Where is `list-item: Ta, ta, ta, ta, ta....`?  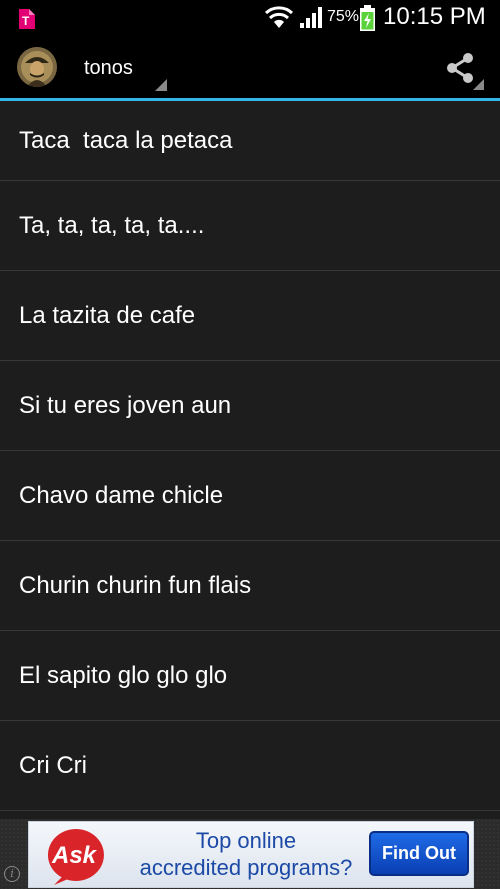 list-item: Ta, ta, ta, ta, ta.... is located at coordinates (250, 226).